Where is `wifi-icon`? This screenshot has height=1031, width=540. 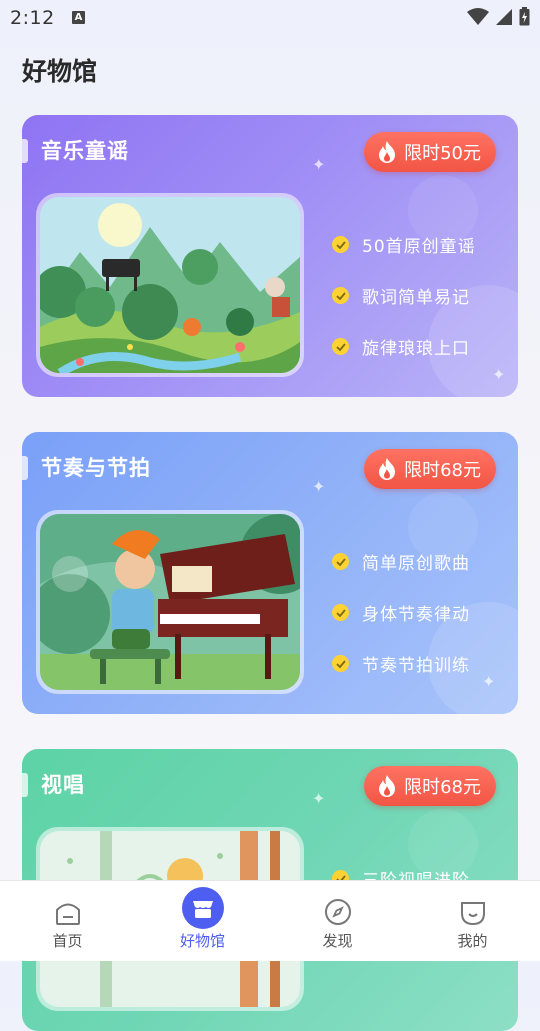
wifi-icon is located at coordinates (478, 16).